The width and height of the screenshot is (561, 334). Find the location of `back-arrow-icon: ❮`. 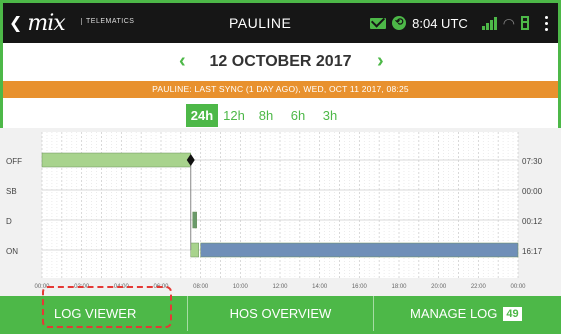

back-arrow-icon: ❮ is located at coordinates (15, 22).